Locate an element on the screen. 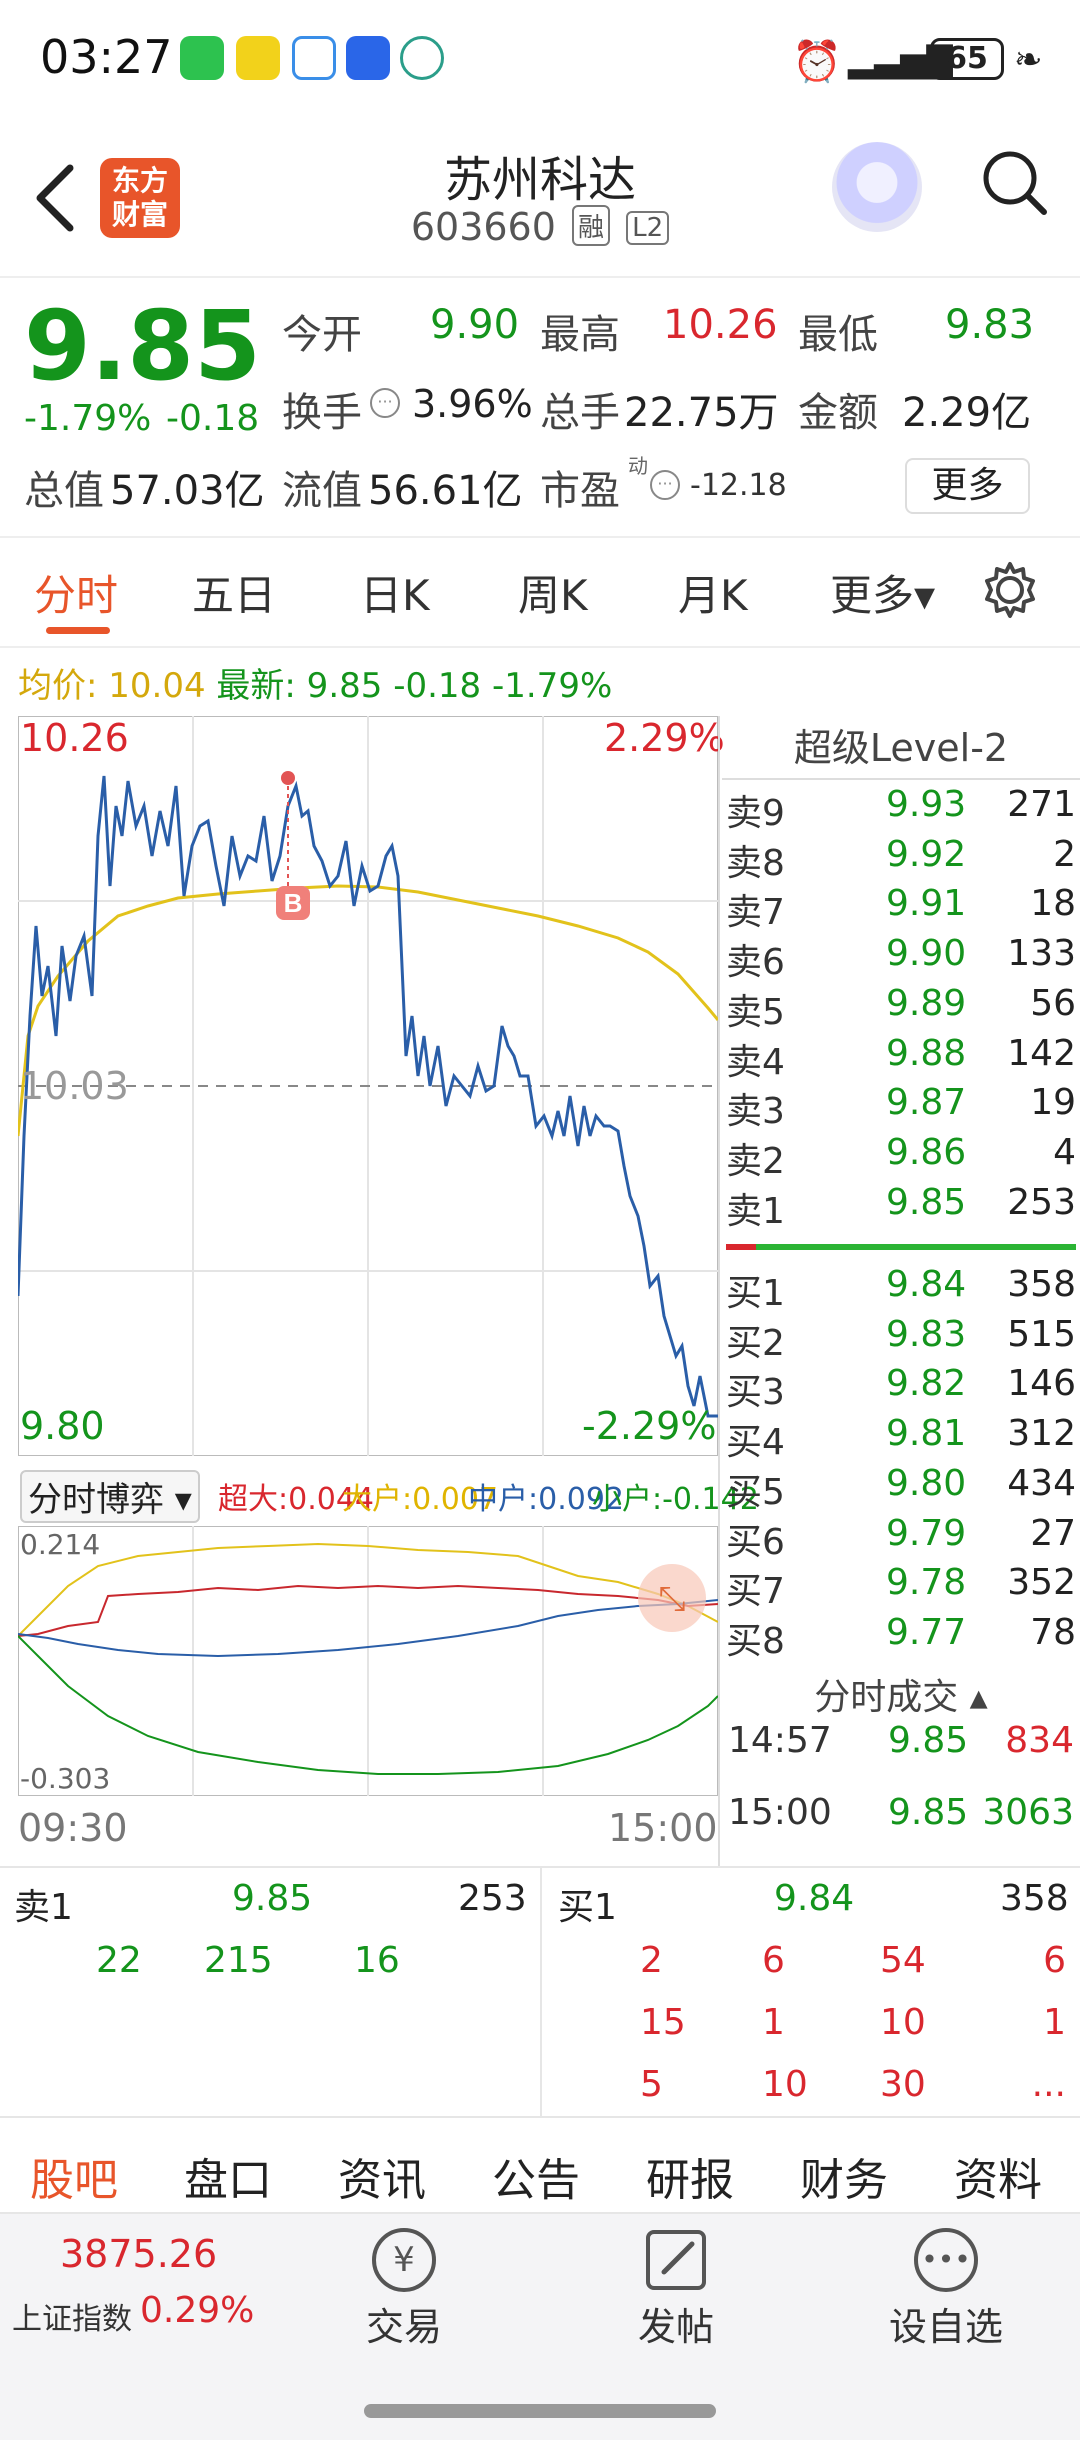 The image size is (1080, 2440). ask-price: 9.92 is located at coordinates (926, 854).